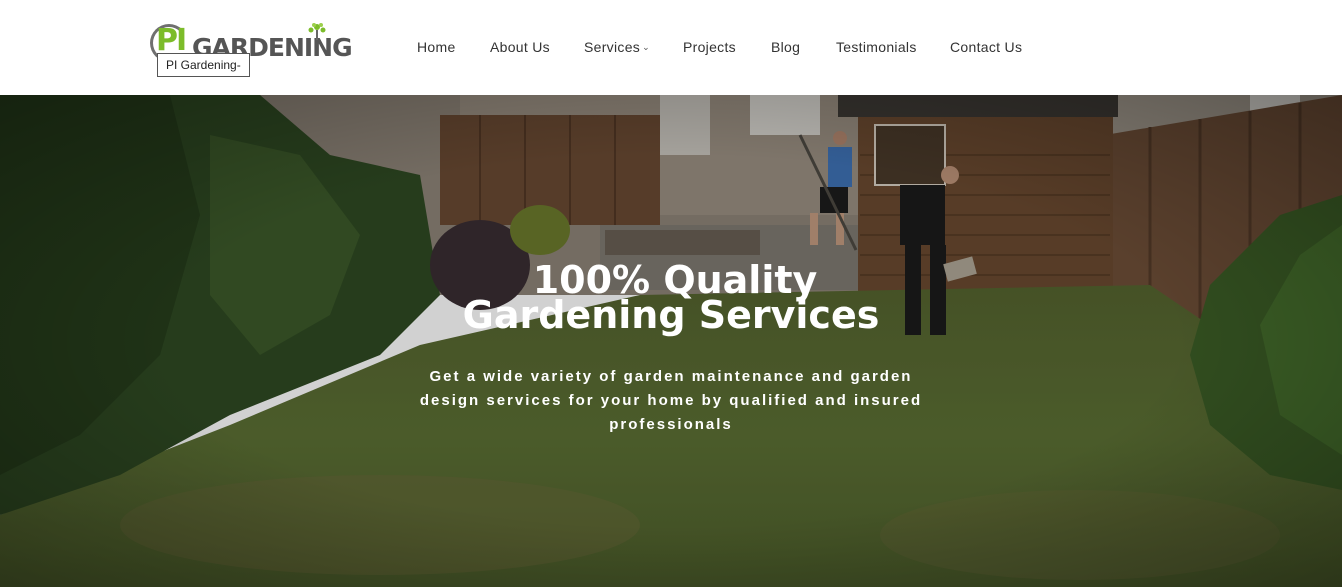  I want to click on nav-services-label: Services, so click(612, 47).